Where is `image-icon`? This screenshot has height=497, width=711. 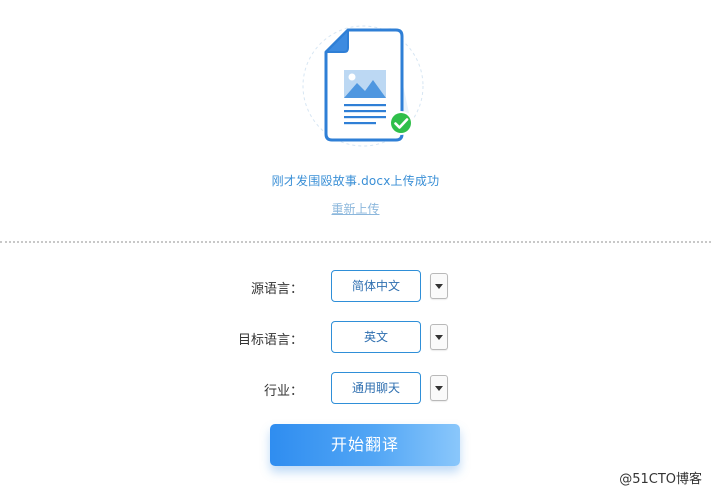 image-icon is located at coordinates (365, 84).